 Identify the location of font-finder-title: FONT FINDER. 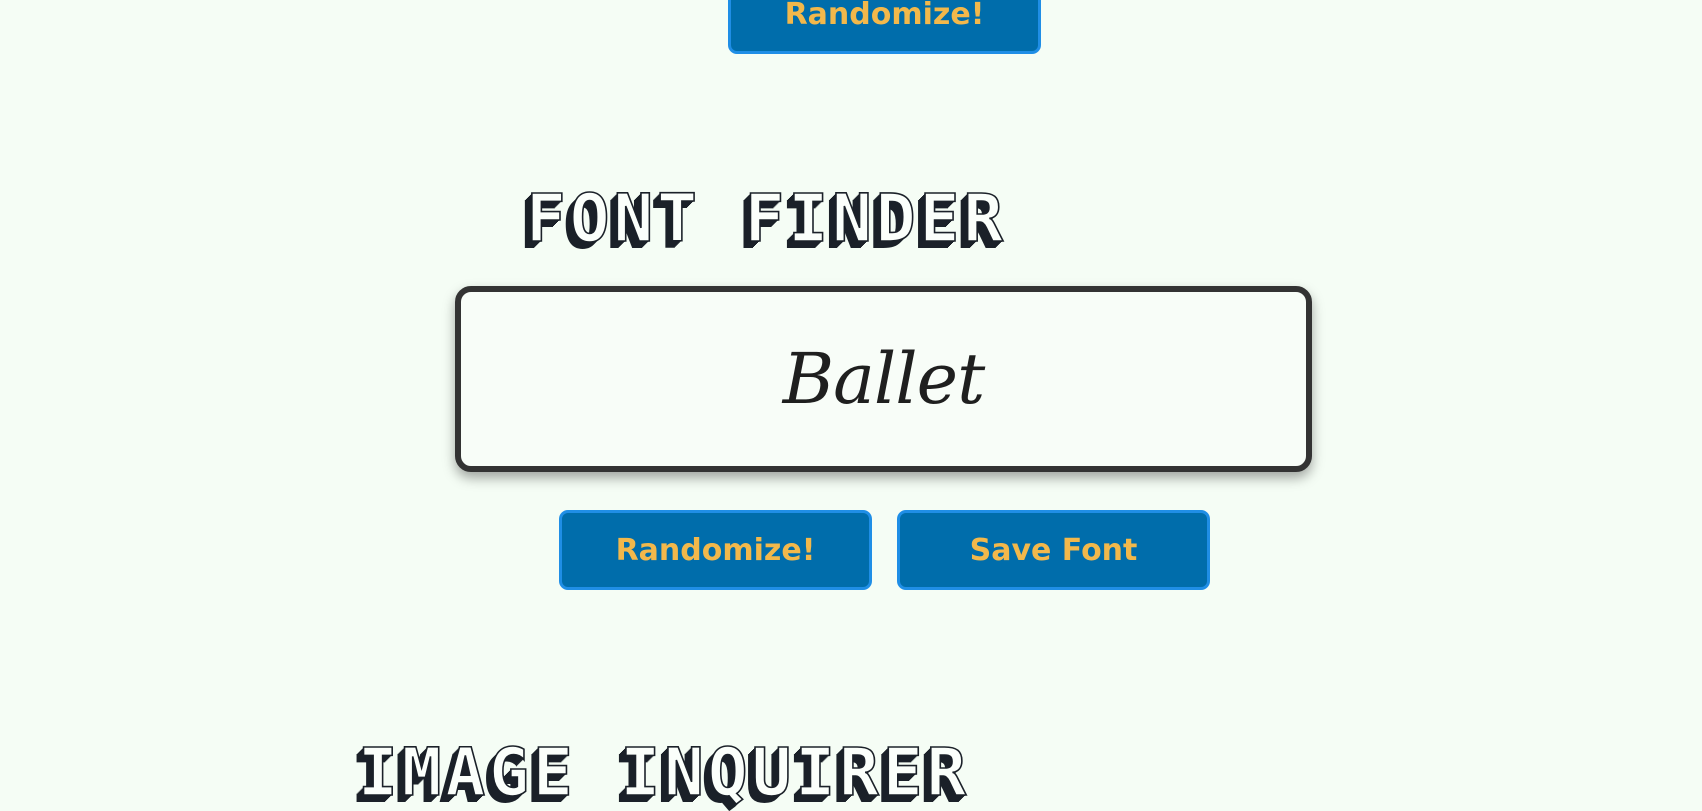
(766, 218).